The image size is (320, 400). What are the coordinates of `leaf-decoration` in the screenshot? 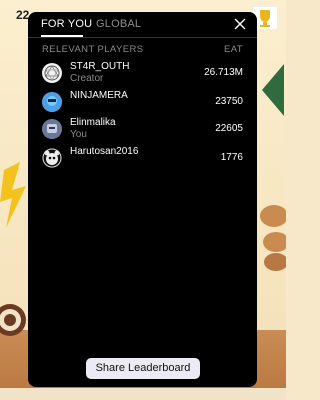 It's located at (273, 90).